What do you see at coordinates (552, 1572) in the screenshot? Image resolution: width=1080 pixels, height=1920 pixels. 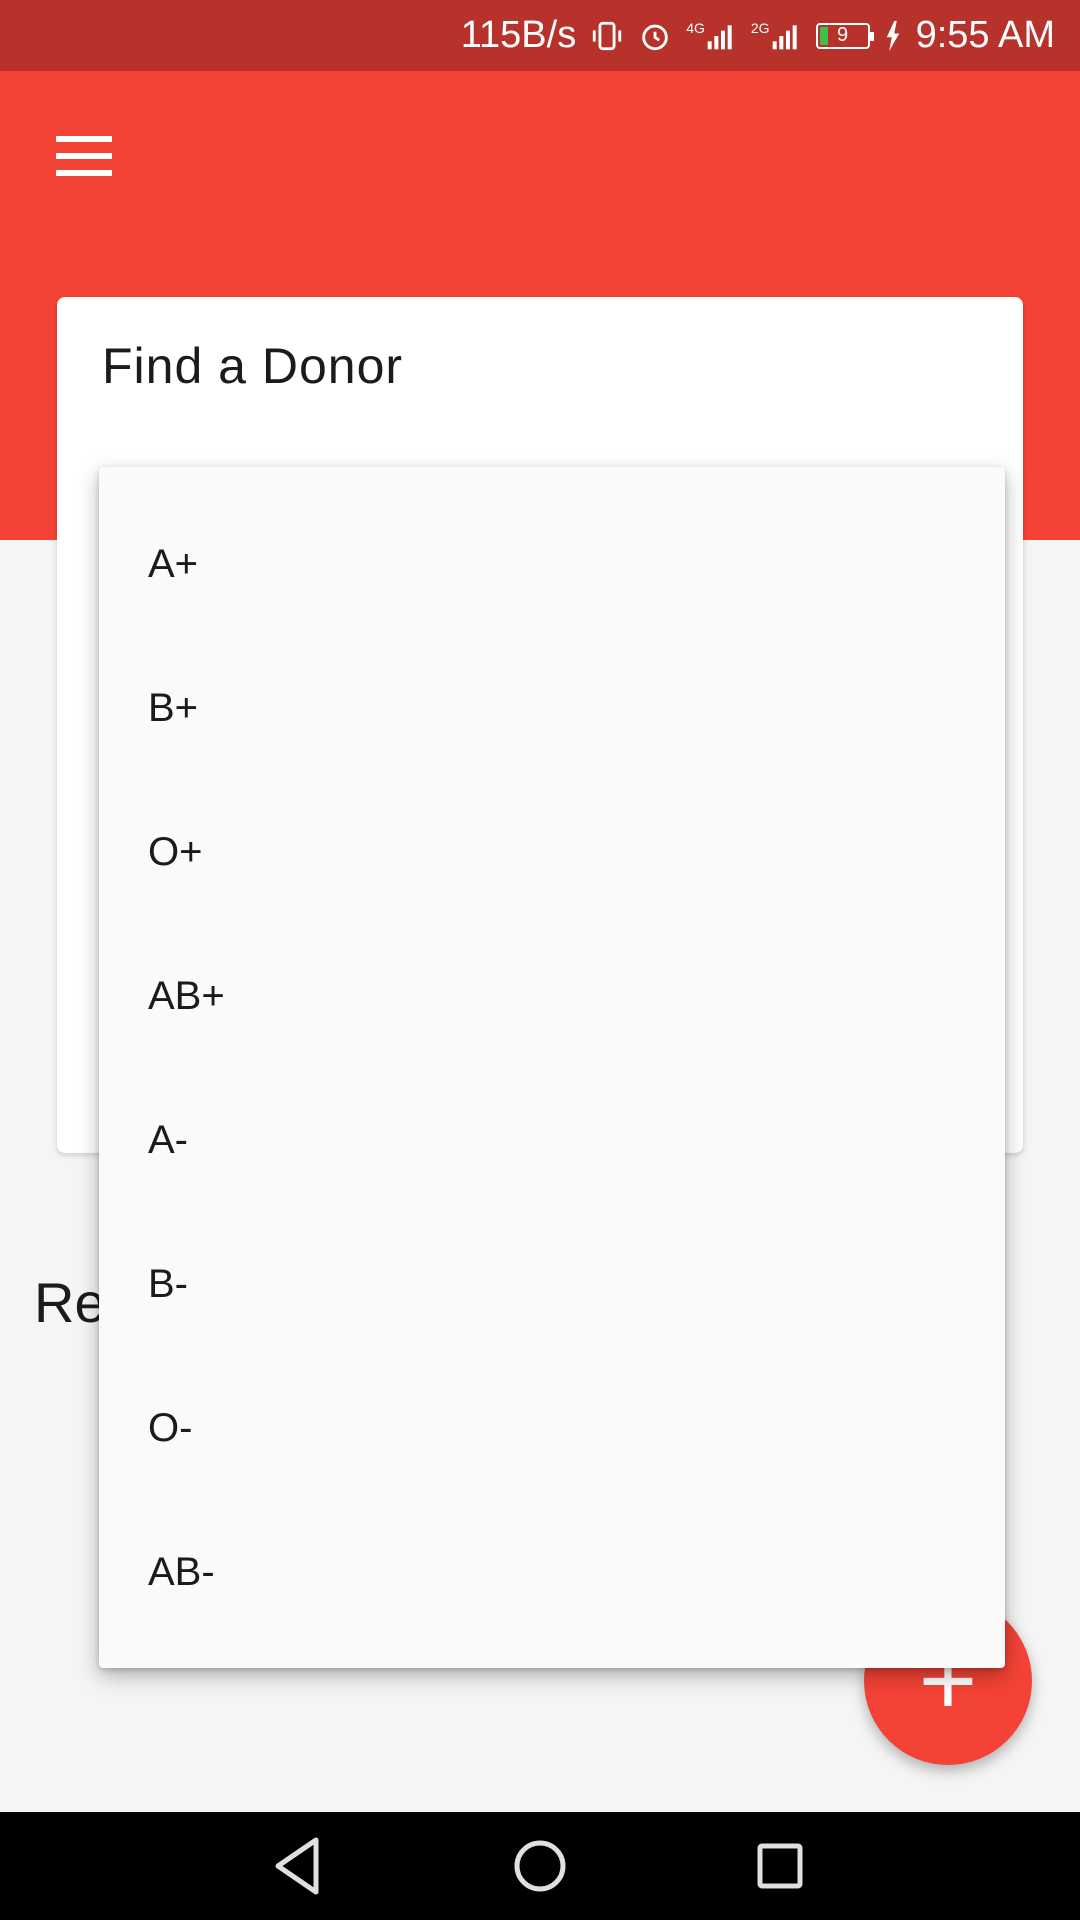 I see `dropdown-option-ab-negative: AB-` at bounding box center [552, 1572].